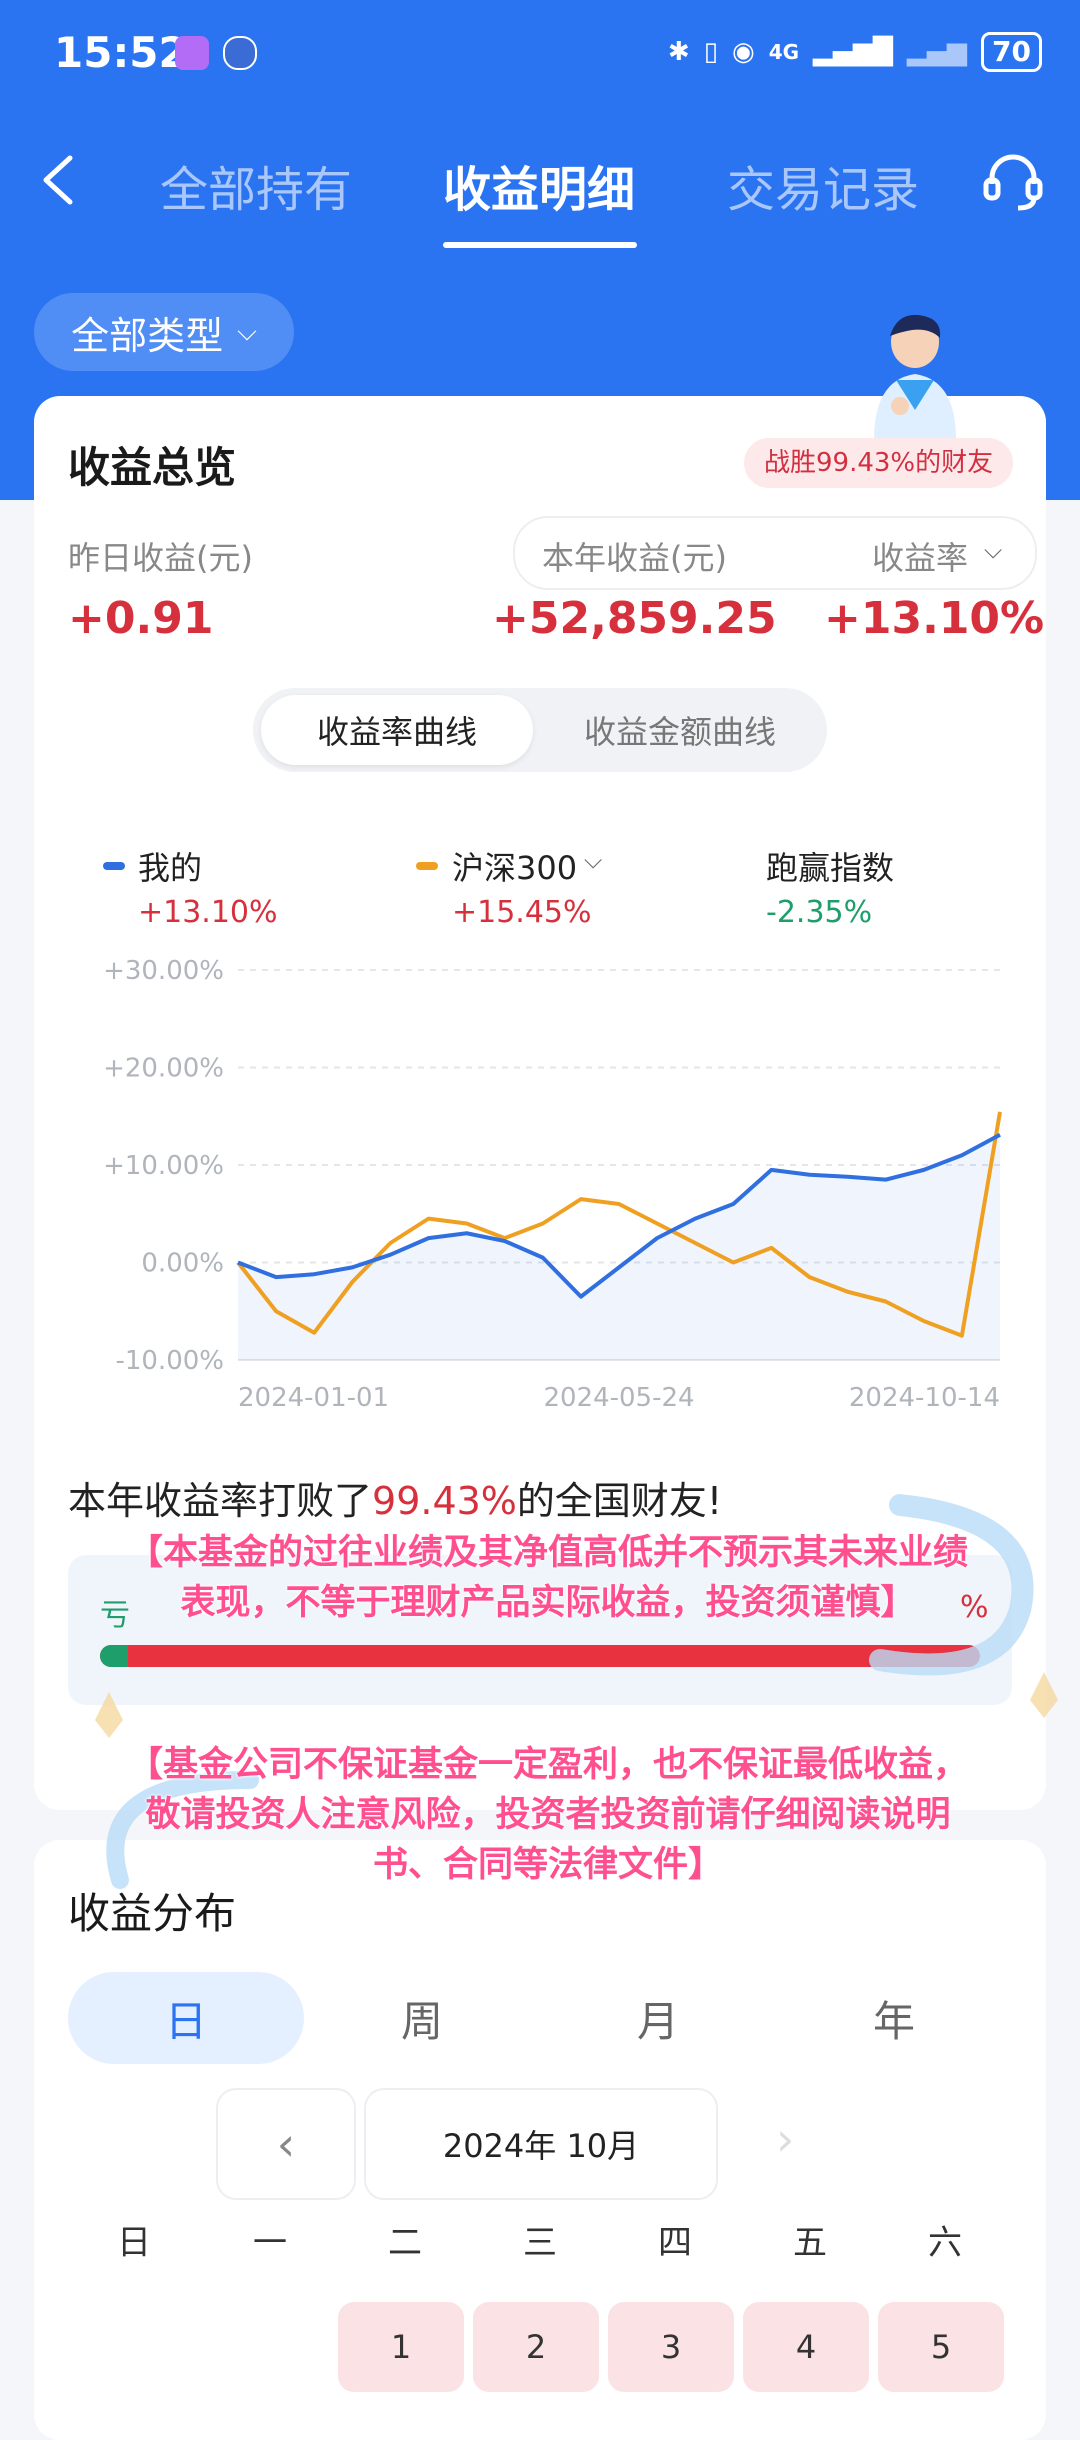 The height and width of the screenshot is (2440, 1080). Describe the element at coordinates (785, 2139) in the screenshot. I see `next-month-icon: ›` at that location.